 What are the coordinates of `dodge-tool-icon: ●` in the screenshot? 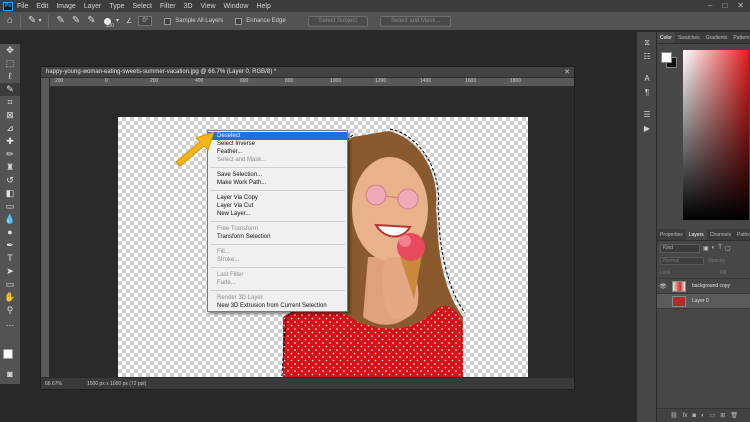 It's located at (10, 232).